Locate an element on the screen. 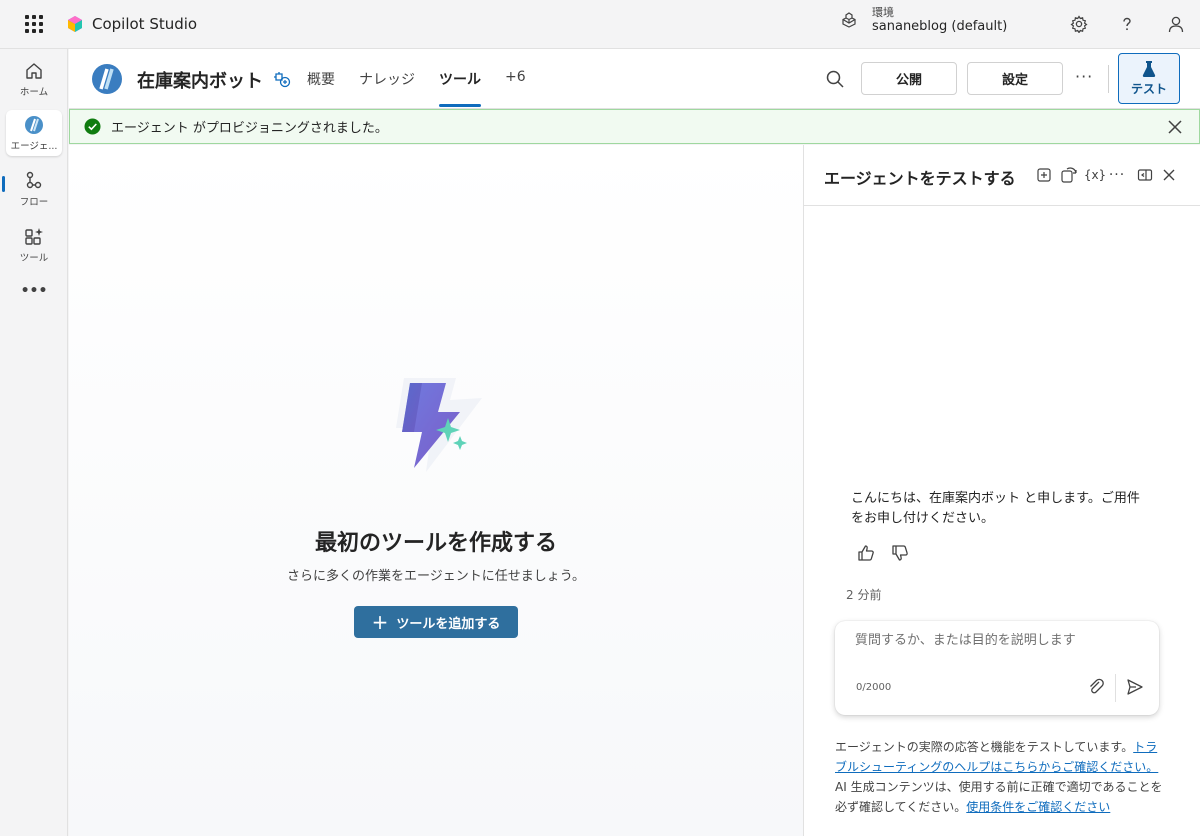 This screenshot has height=836, width=1200. send-icon is located at coordinates (1135, 687).